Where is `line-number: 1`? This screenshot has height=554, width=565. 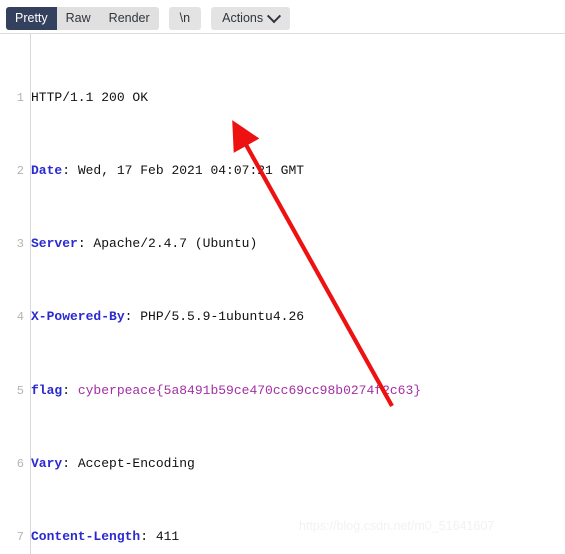 line-number: 1 is located at coordinates (20, 97).